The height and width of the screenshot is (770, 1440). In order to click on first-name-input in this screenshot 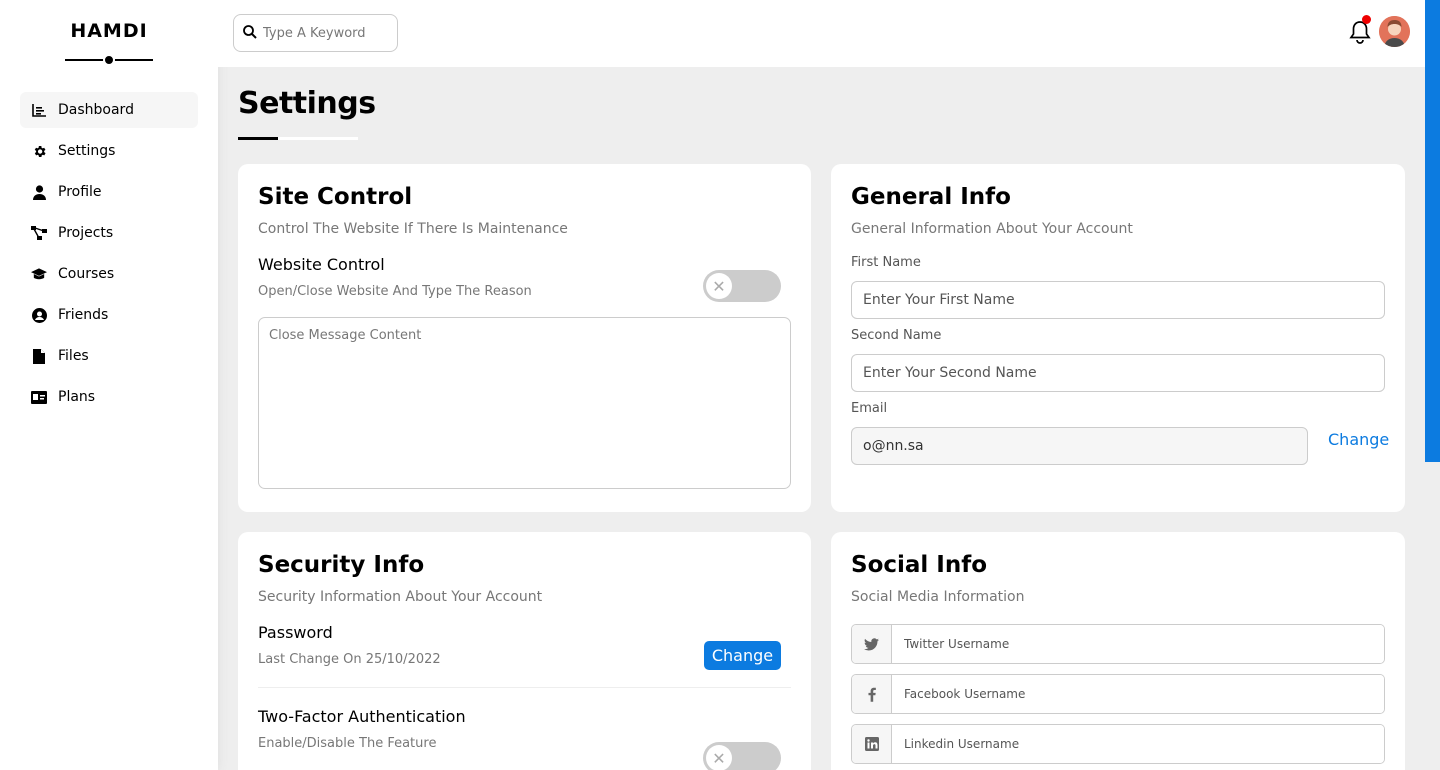, I will do `click(1118, 300)`.